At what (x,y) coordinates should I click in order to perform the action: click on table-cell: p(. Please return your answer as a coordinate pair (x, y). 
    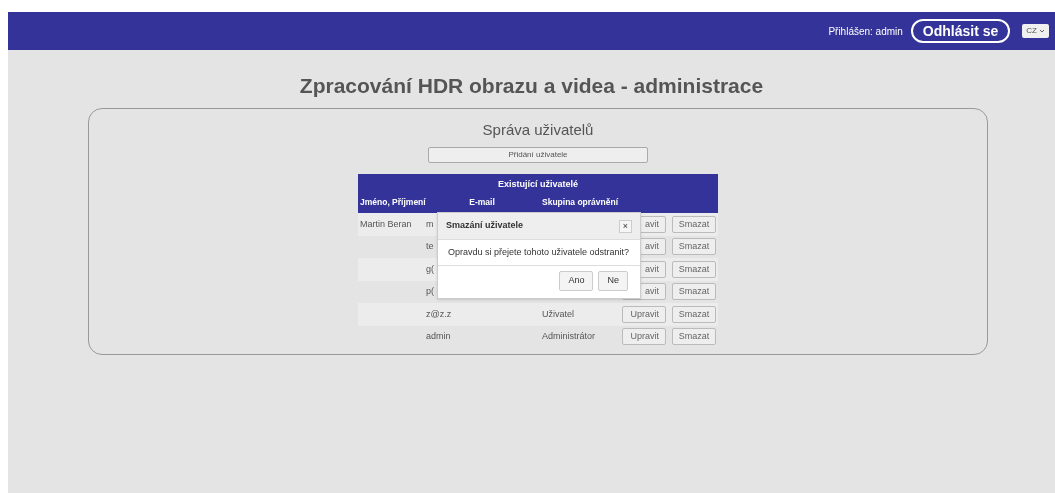
    Looking at the image, I should click on (430, 291).